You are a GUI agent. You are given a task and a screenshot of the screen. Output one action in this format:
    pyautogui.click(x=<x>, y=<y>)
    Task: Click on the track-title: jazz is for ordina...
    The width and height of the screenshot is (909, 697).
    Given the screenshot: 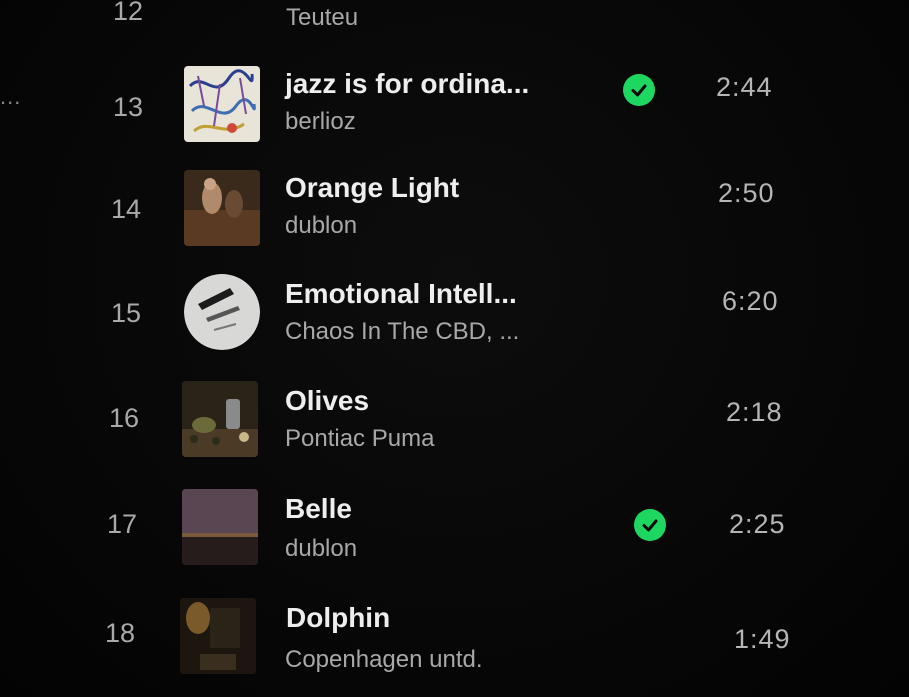 What is the action you would take?
    pyautogui.click(x=407, y=84)
    